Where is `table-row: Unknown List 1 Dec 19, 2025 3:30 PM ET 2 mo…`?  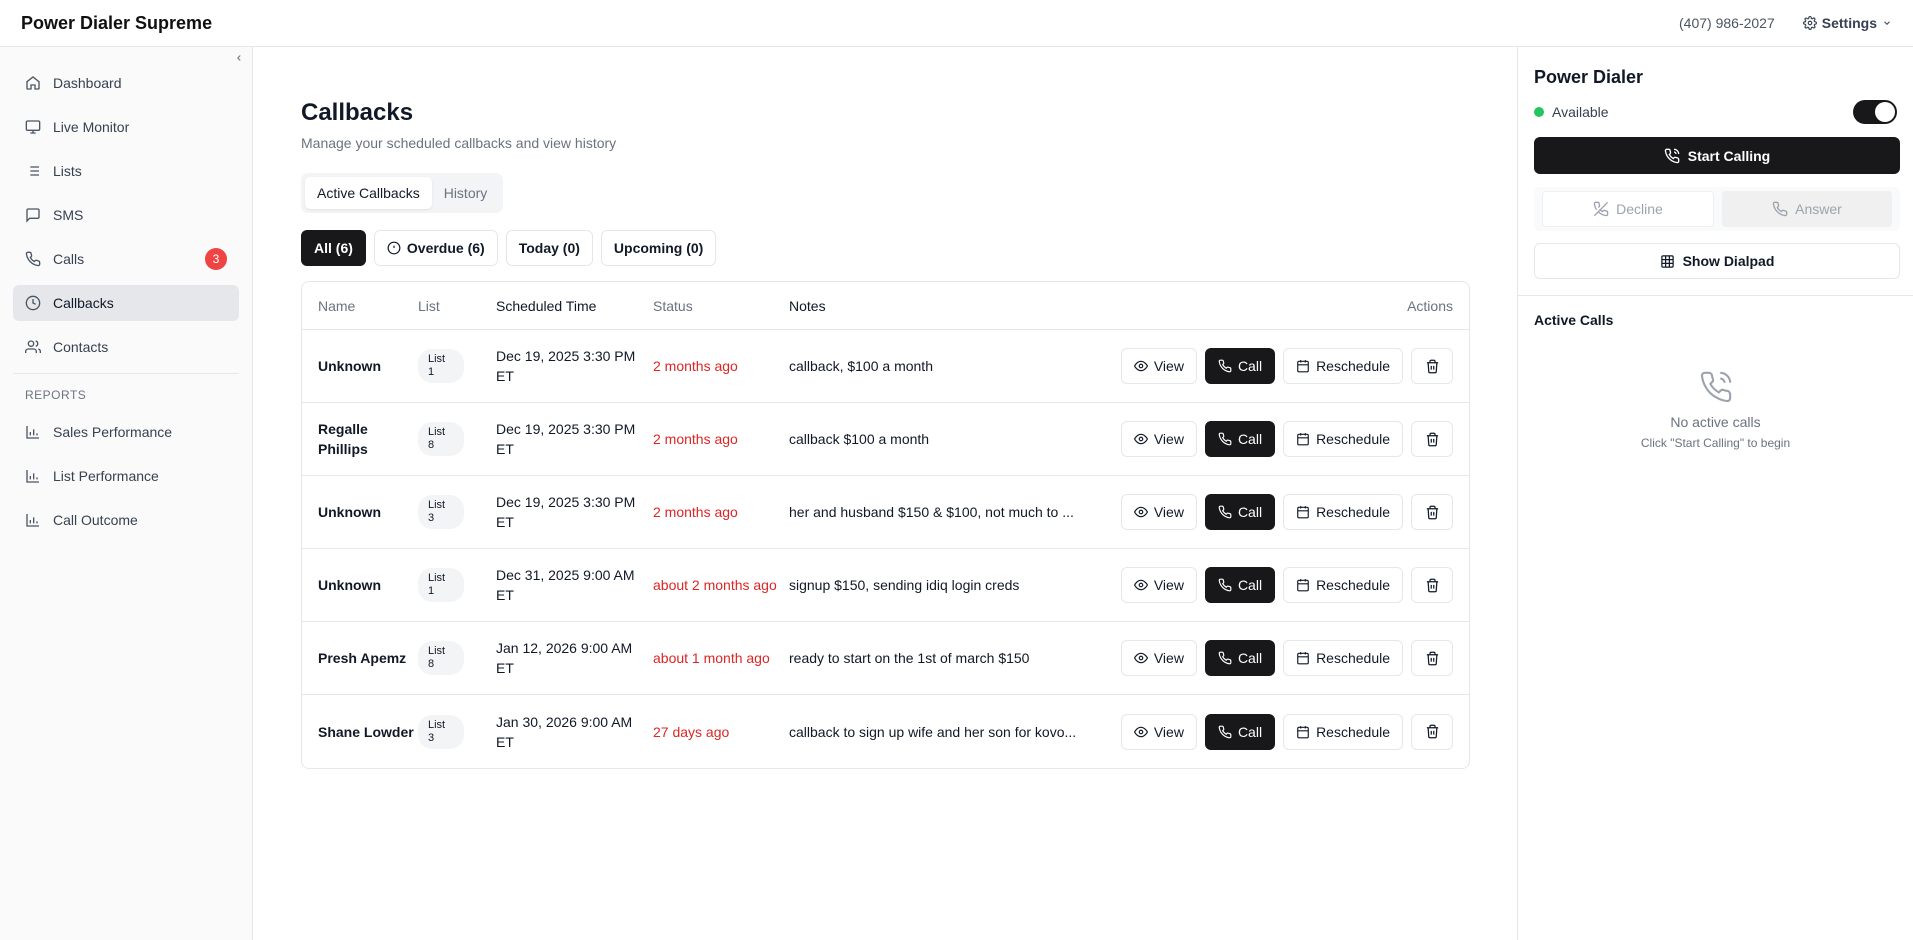 table-row: Unknown List 1 Dec 19, 2025 3:30 PM ET 2 mo… is located at coordinates (885, 366).